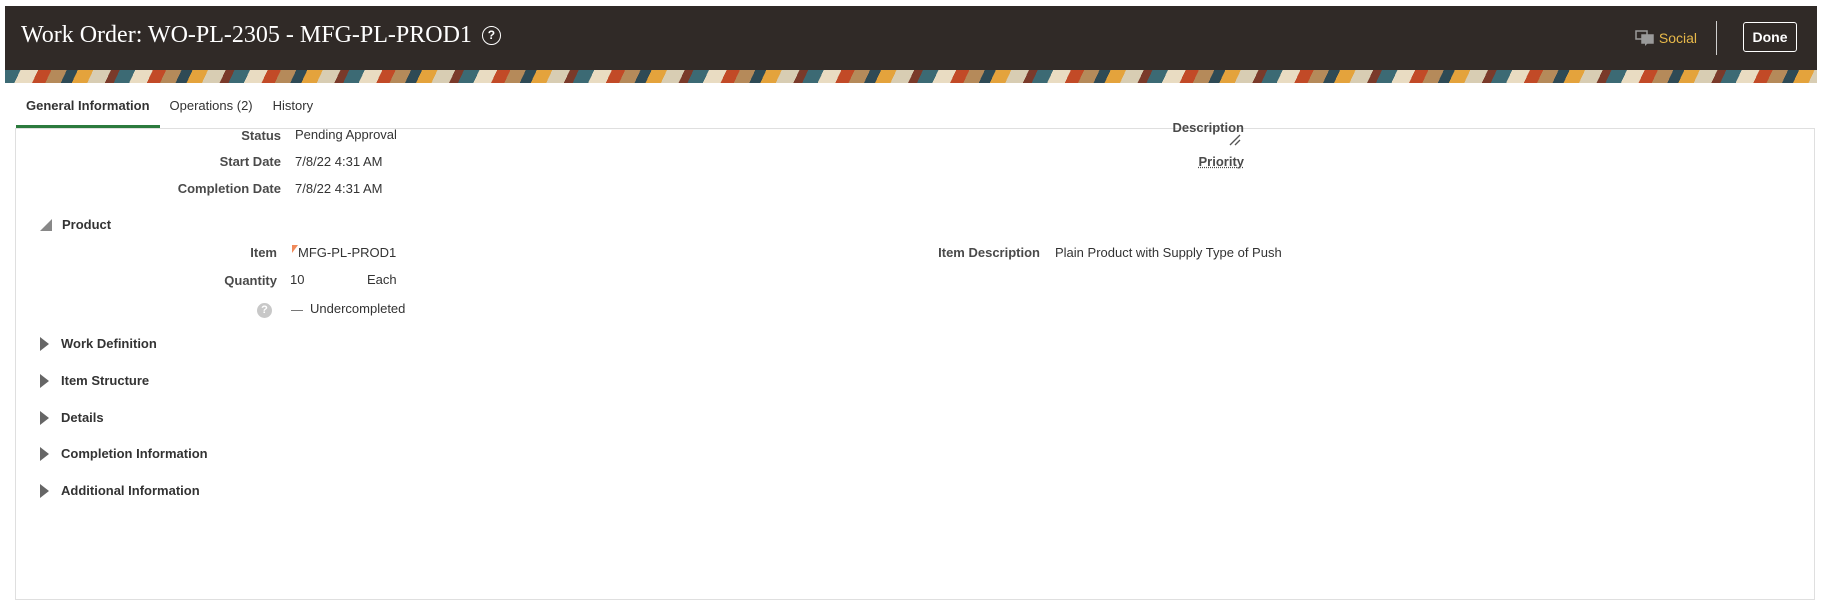  What do you see at coordinates (989, 252) in the screenshot?
I see `item-description-label: Item Description` at bounding box center [989, 252].